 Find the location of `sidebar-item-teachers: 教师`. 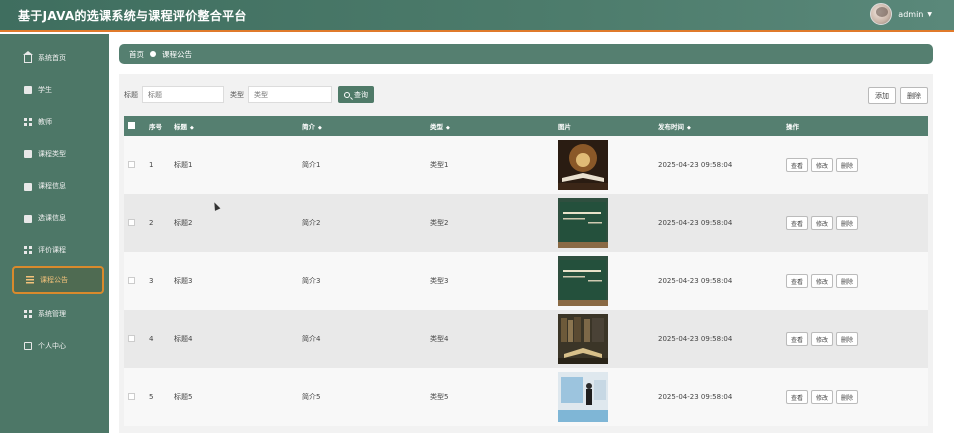

sidebar-item-teachers: 教师 is located at coordinates (58, 122).